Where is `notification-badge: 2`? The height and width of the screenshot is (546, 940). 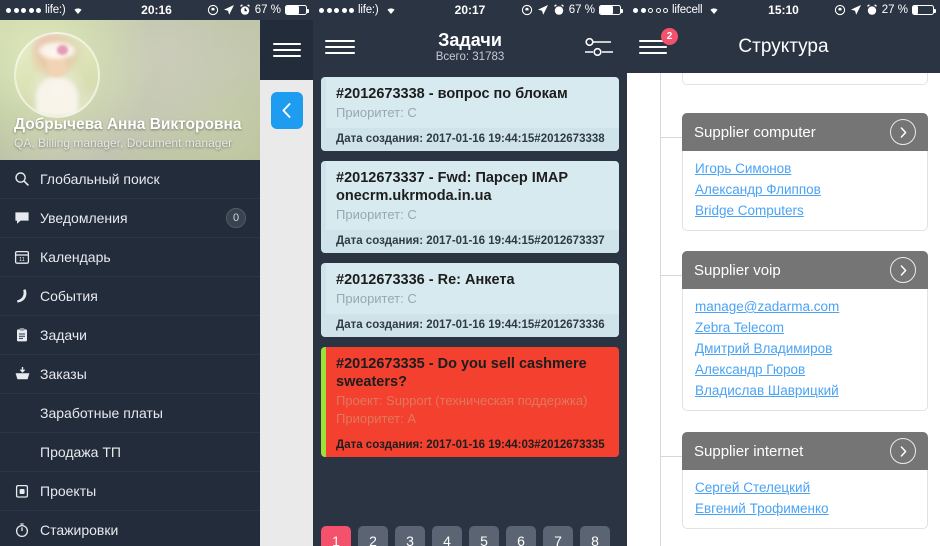 notification-badge: 2 is located at coordinates (669, 36).